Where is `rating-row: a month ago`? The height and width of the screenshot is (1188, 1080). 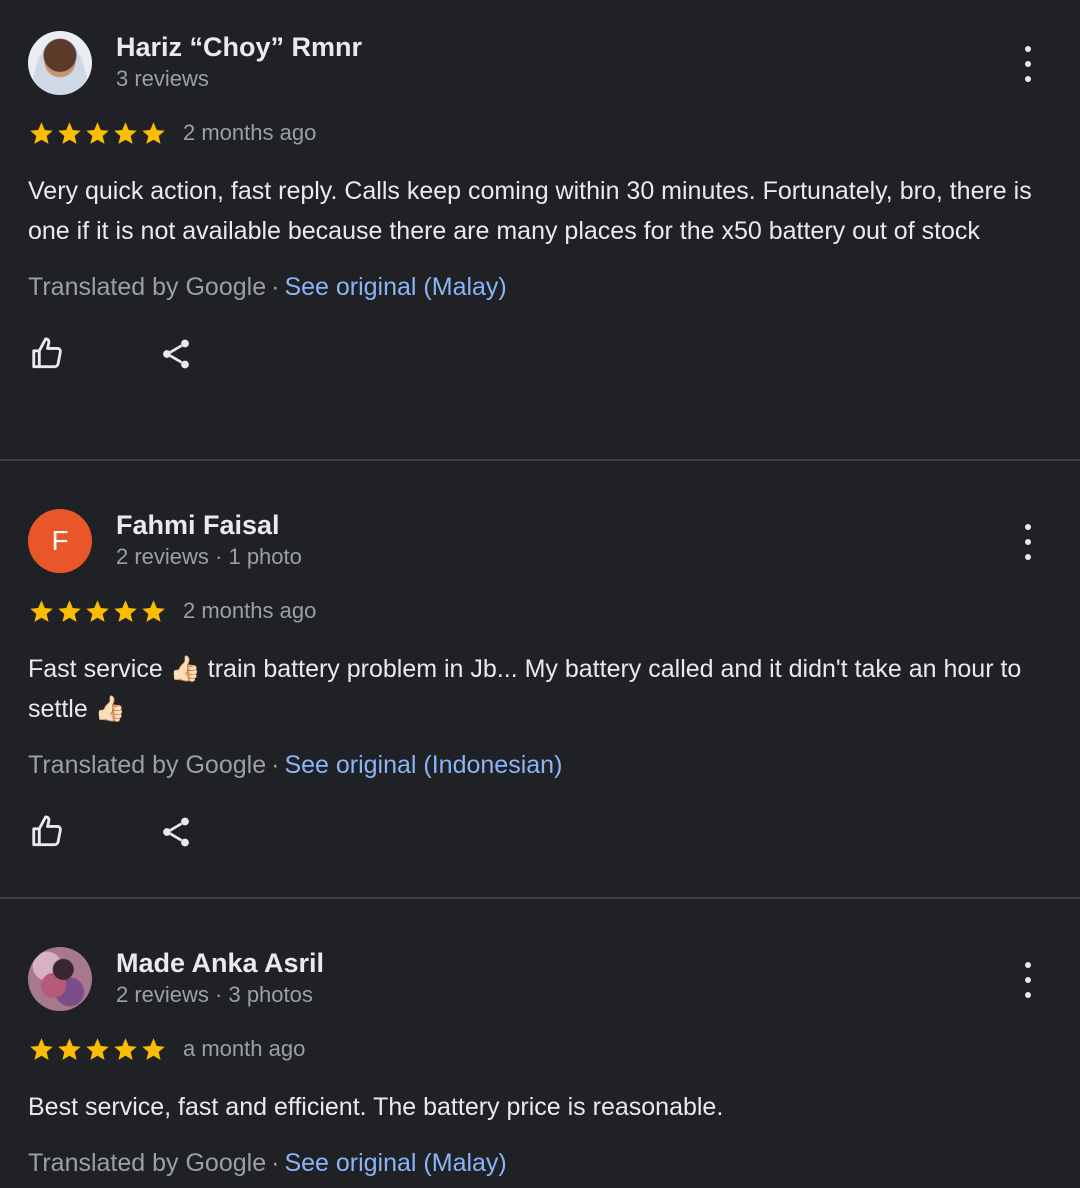 rating-row: a month ago is located at coordinates (540, 1049).